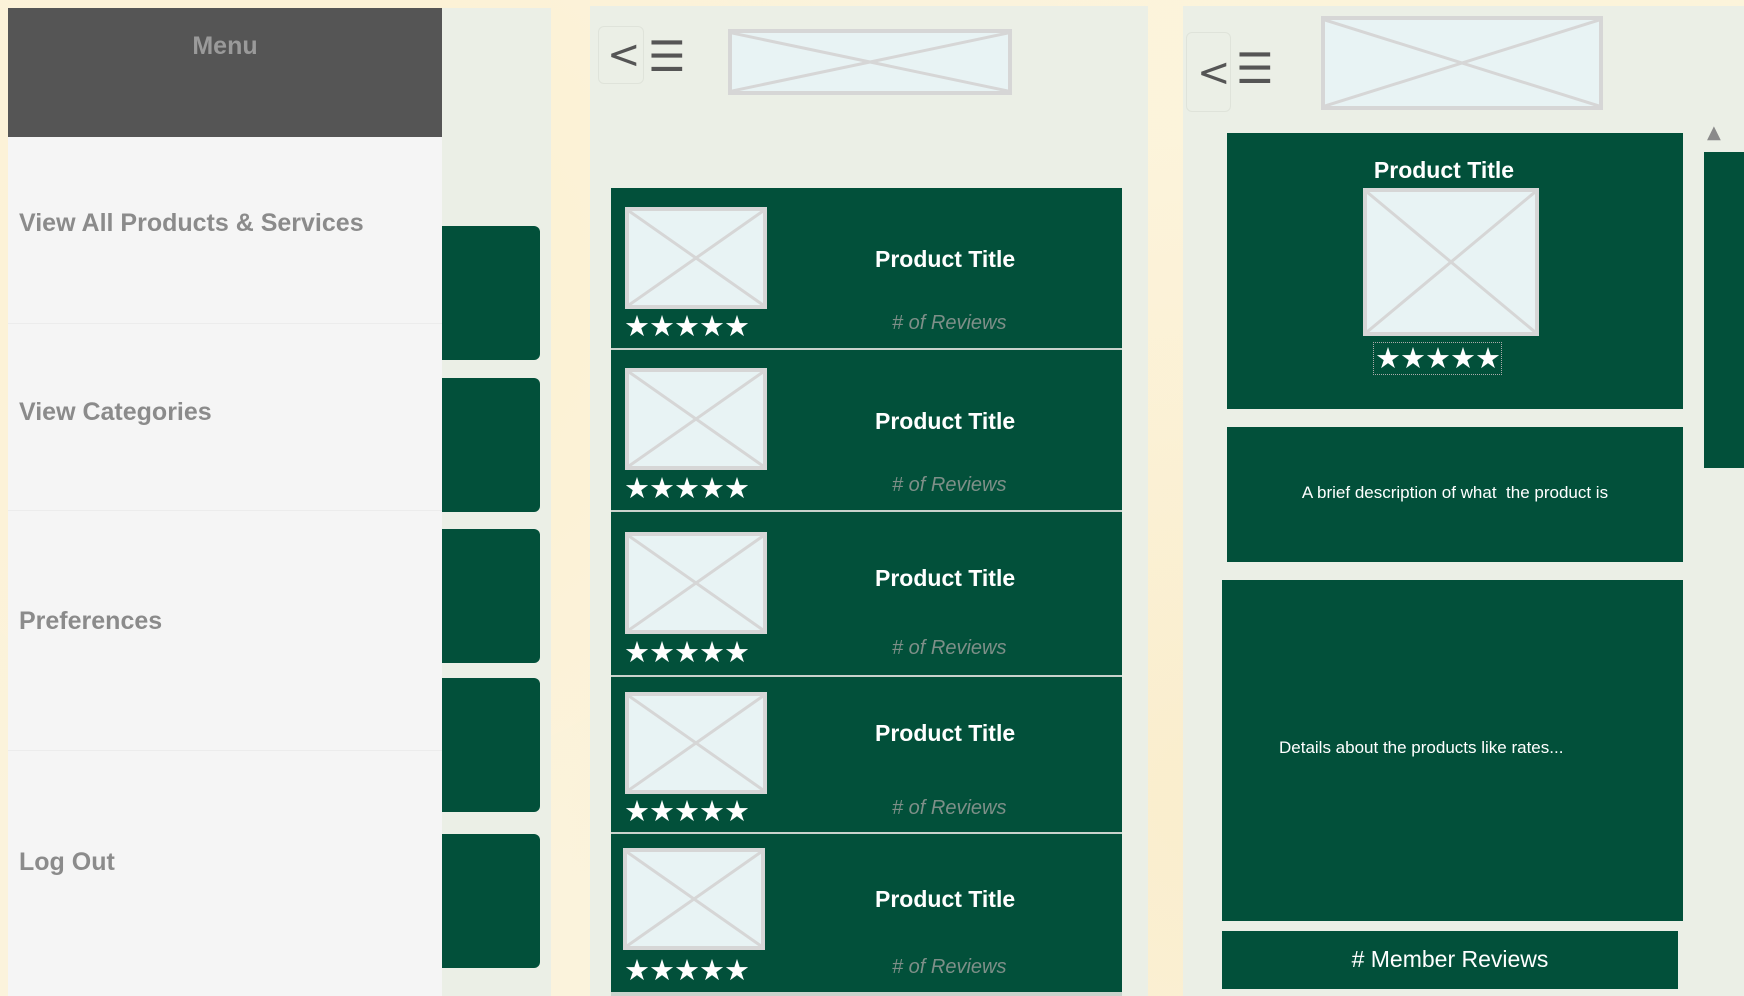 The image size is (1744, 996). Describe the element at coordinates (225, 631) in the screenshot. I see `menu-item-preferences: Preferences` at that location.